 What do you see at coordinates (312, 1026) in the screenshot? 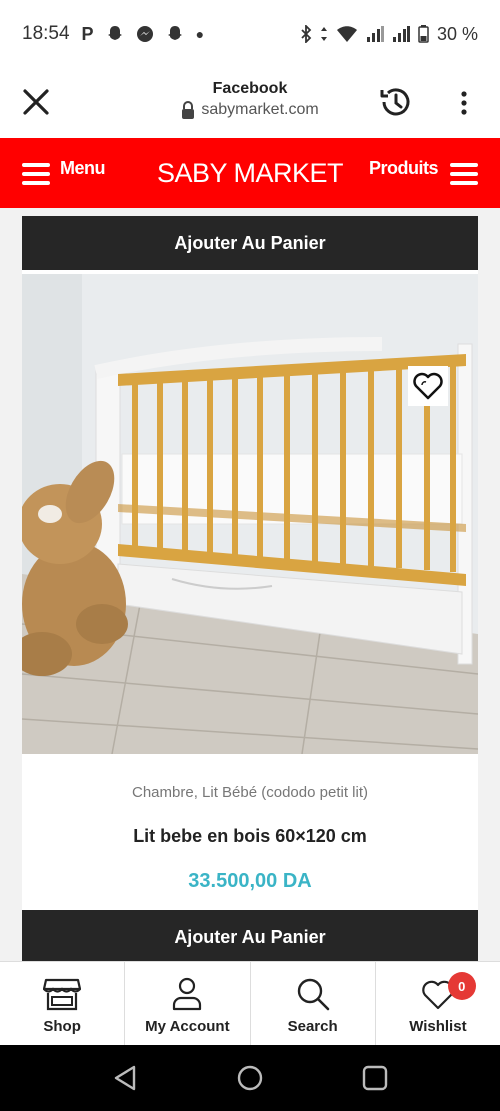
I see `nav-label-search: Search` at bounding box center [312, 1026].